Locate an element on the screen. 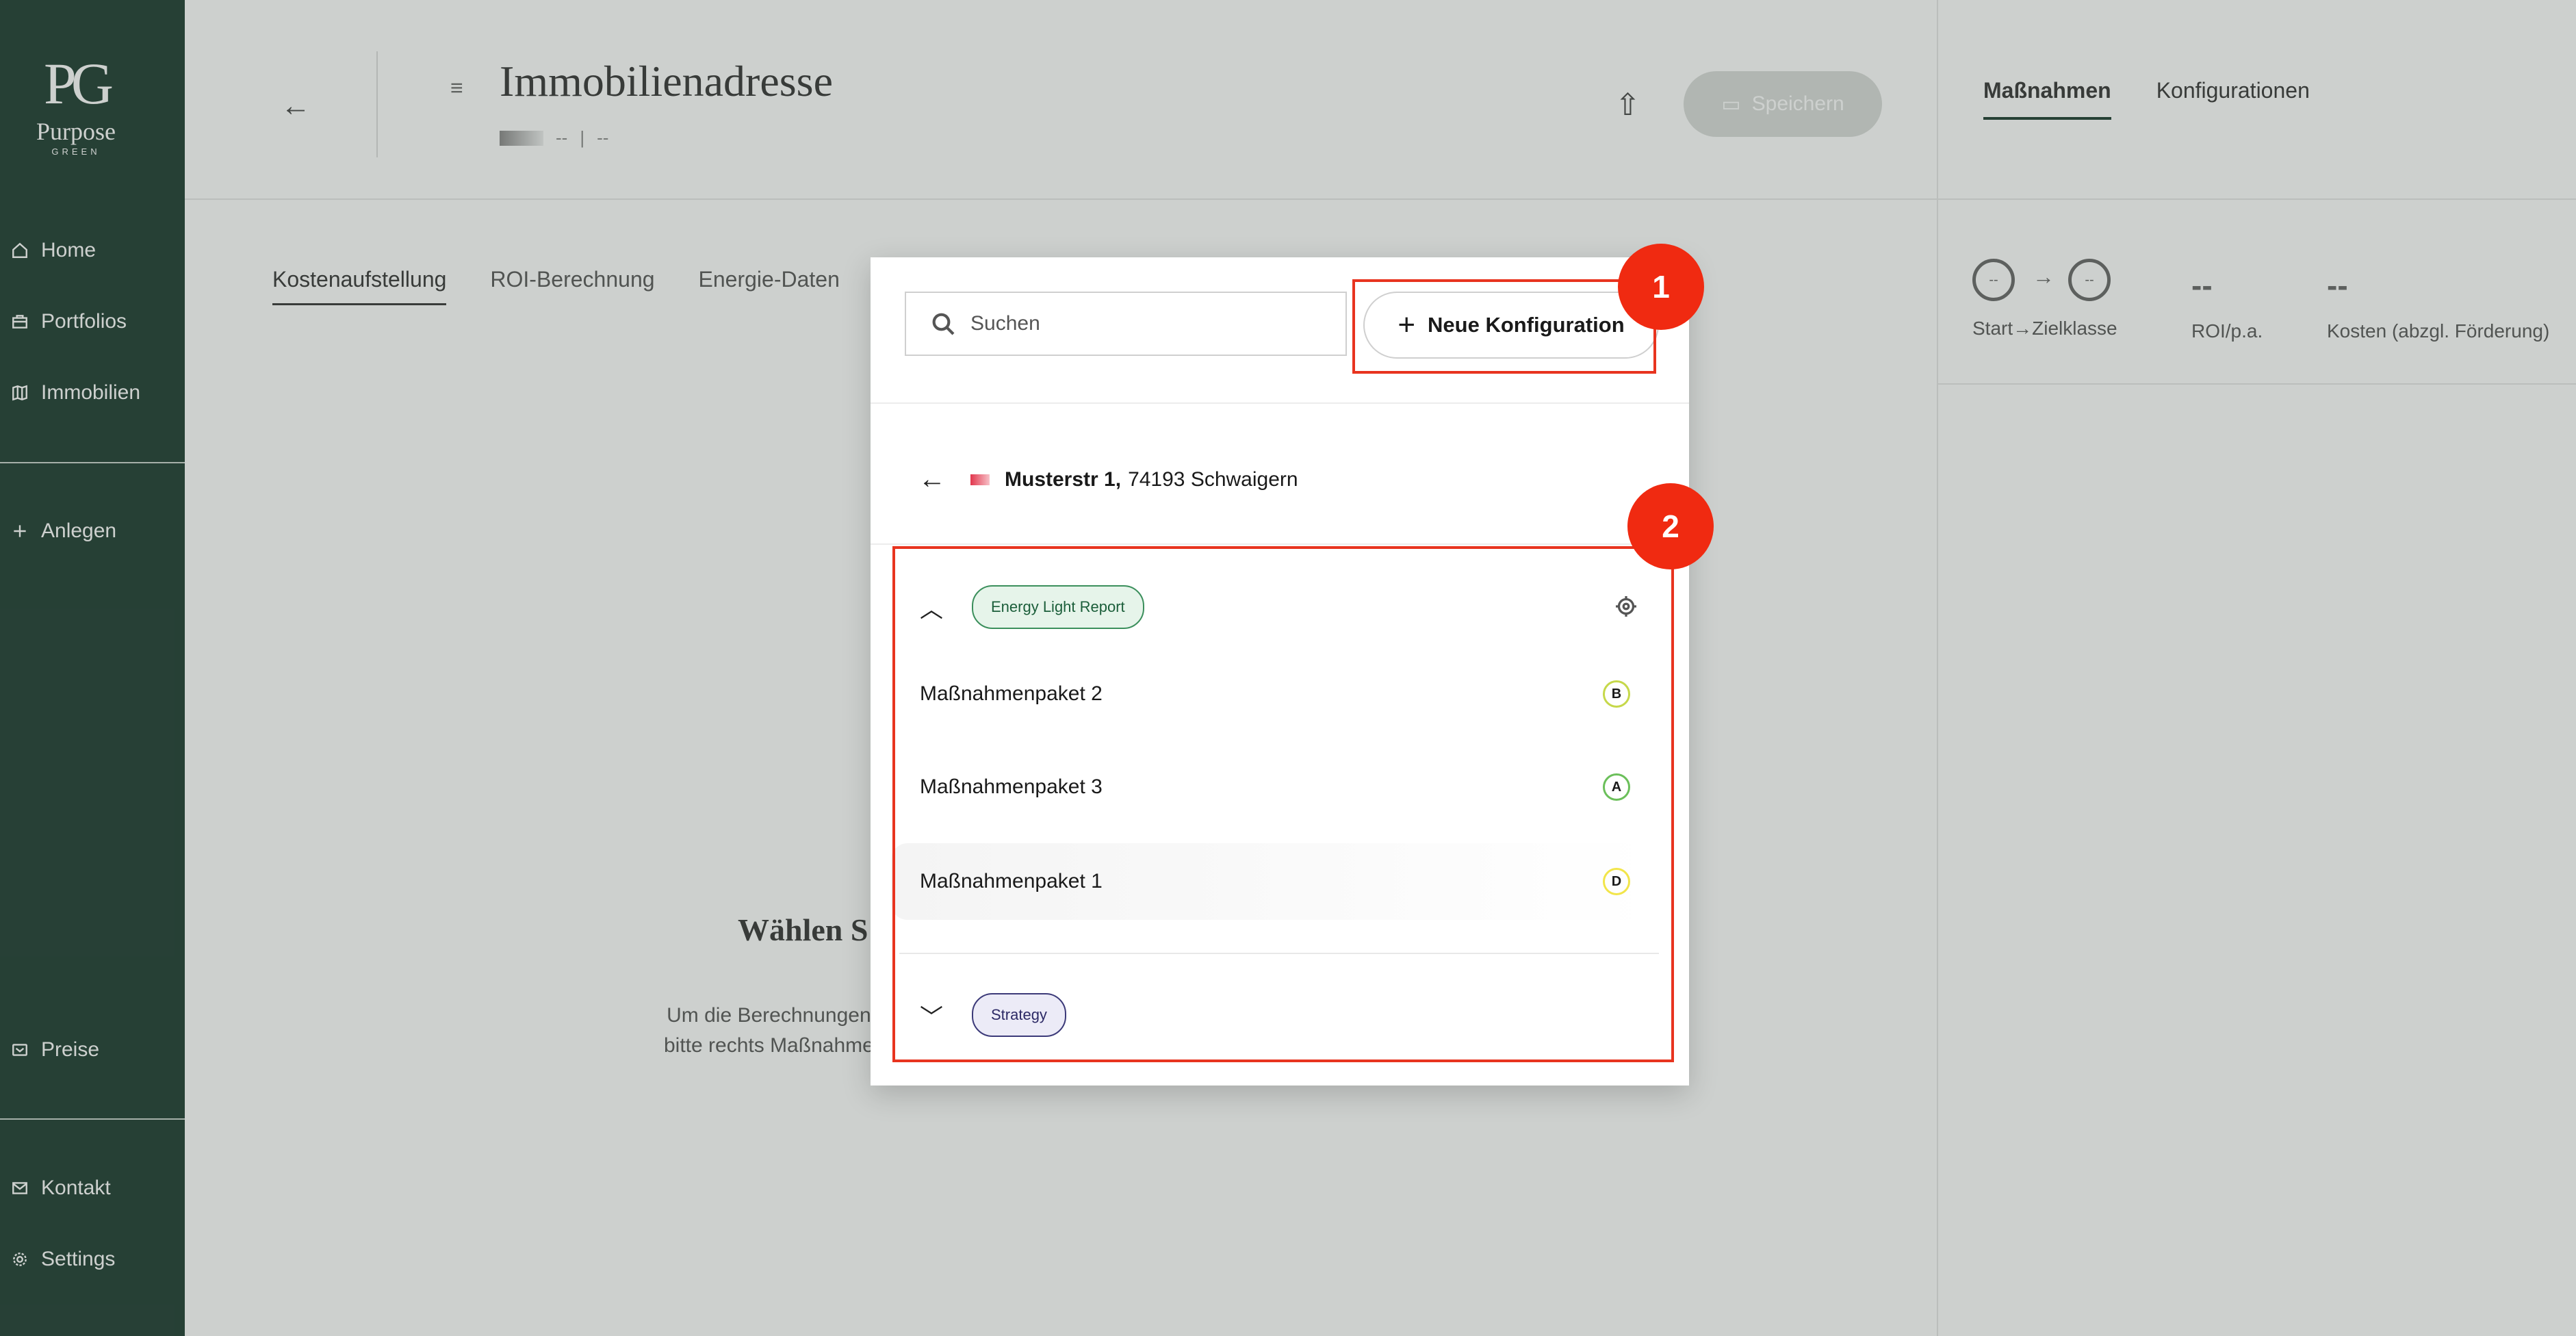 The image size is (2576, 1336). address-breadcrumb: ← Musterstr 1, 74193 Schwaigern is located at coordinates (1108, 480).